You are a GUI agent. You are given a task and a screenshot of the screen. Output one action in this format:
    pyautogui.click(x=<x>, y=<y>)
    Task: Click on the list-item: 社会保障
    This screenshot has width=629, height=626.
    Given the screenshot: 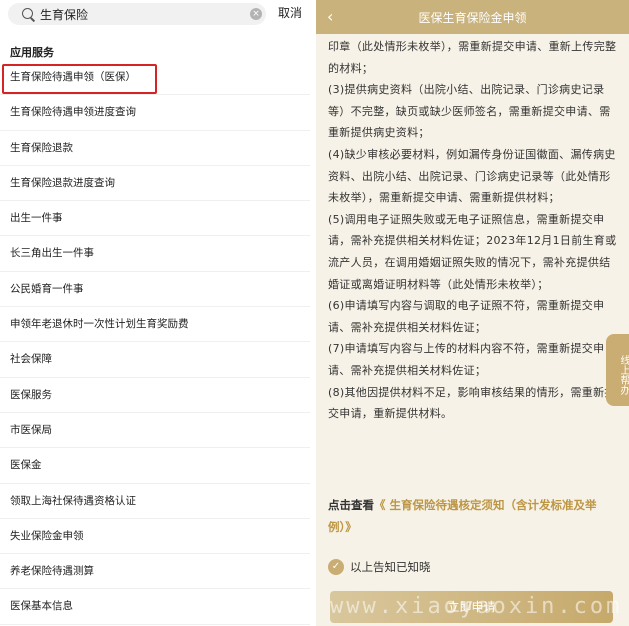 What is the action you would take?
    pyautogui.click(x=155, y=360)
    